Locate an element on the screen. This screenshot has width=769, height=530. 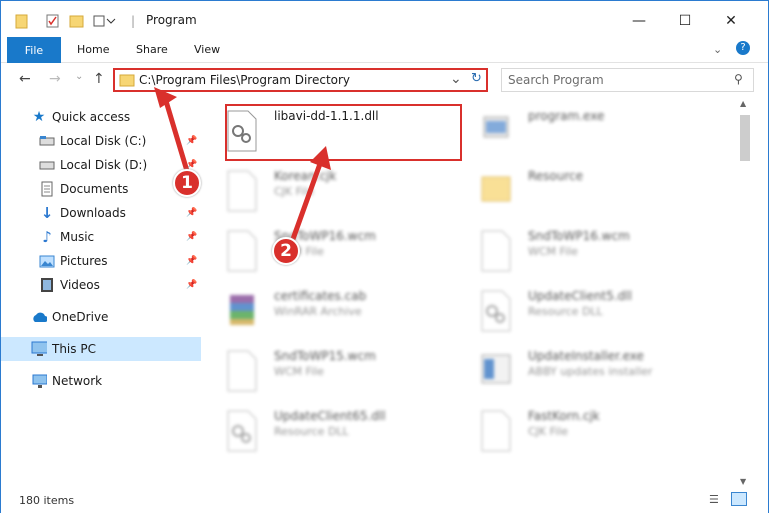
status-bar: 180 items ☰ is located at coordinates (384, 501).